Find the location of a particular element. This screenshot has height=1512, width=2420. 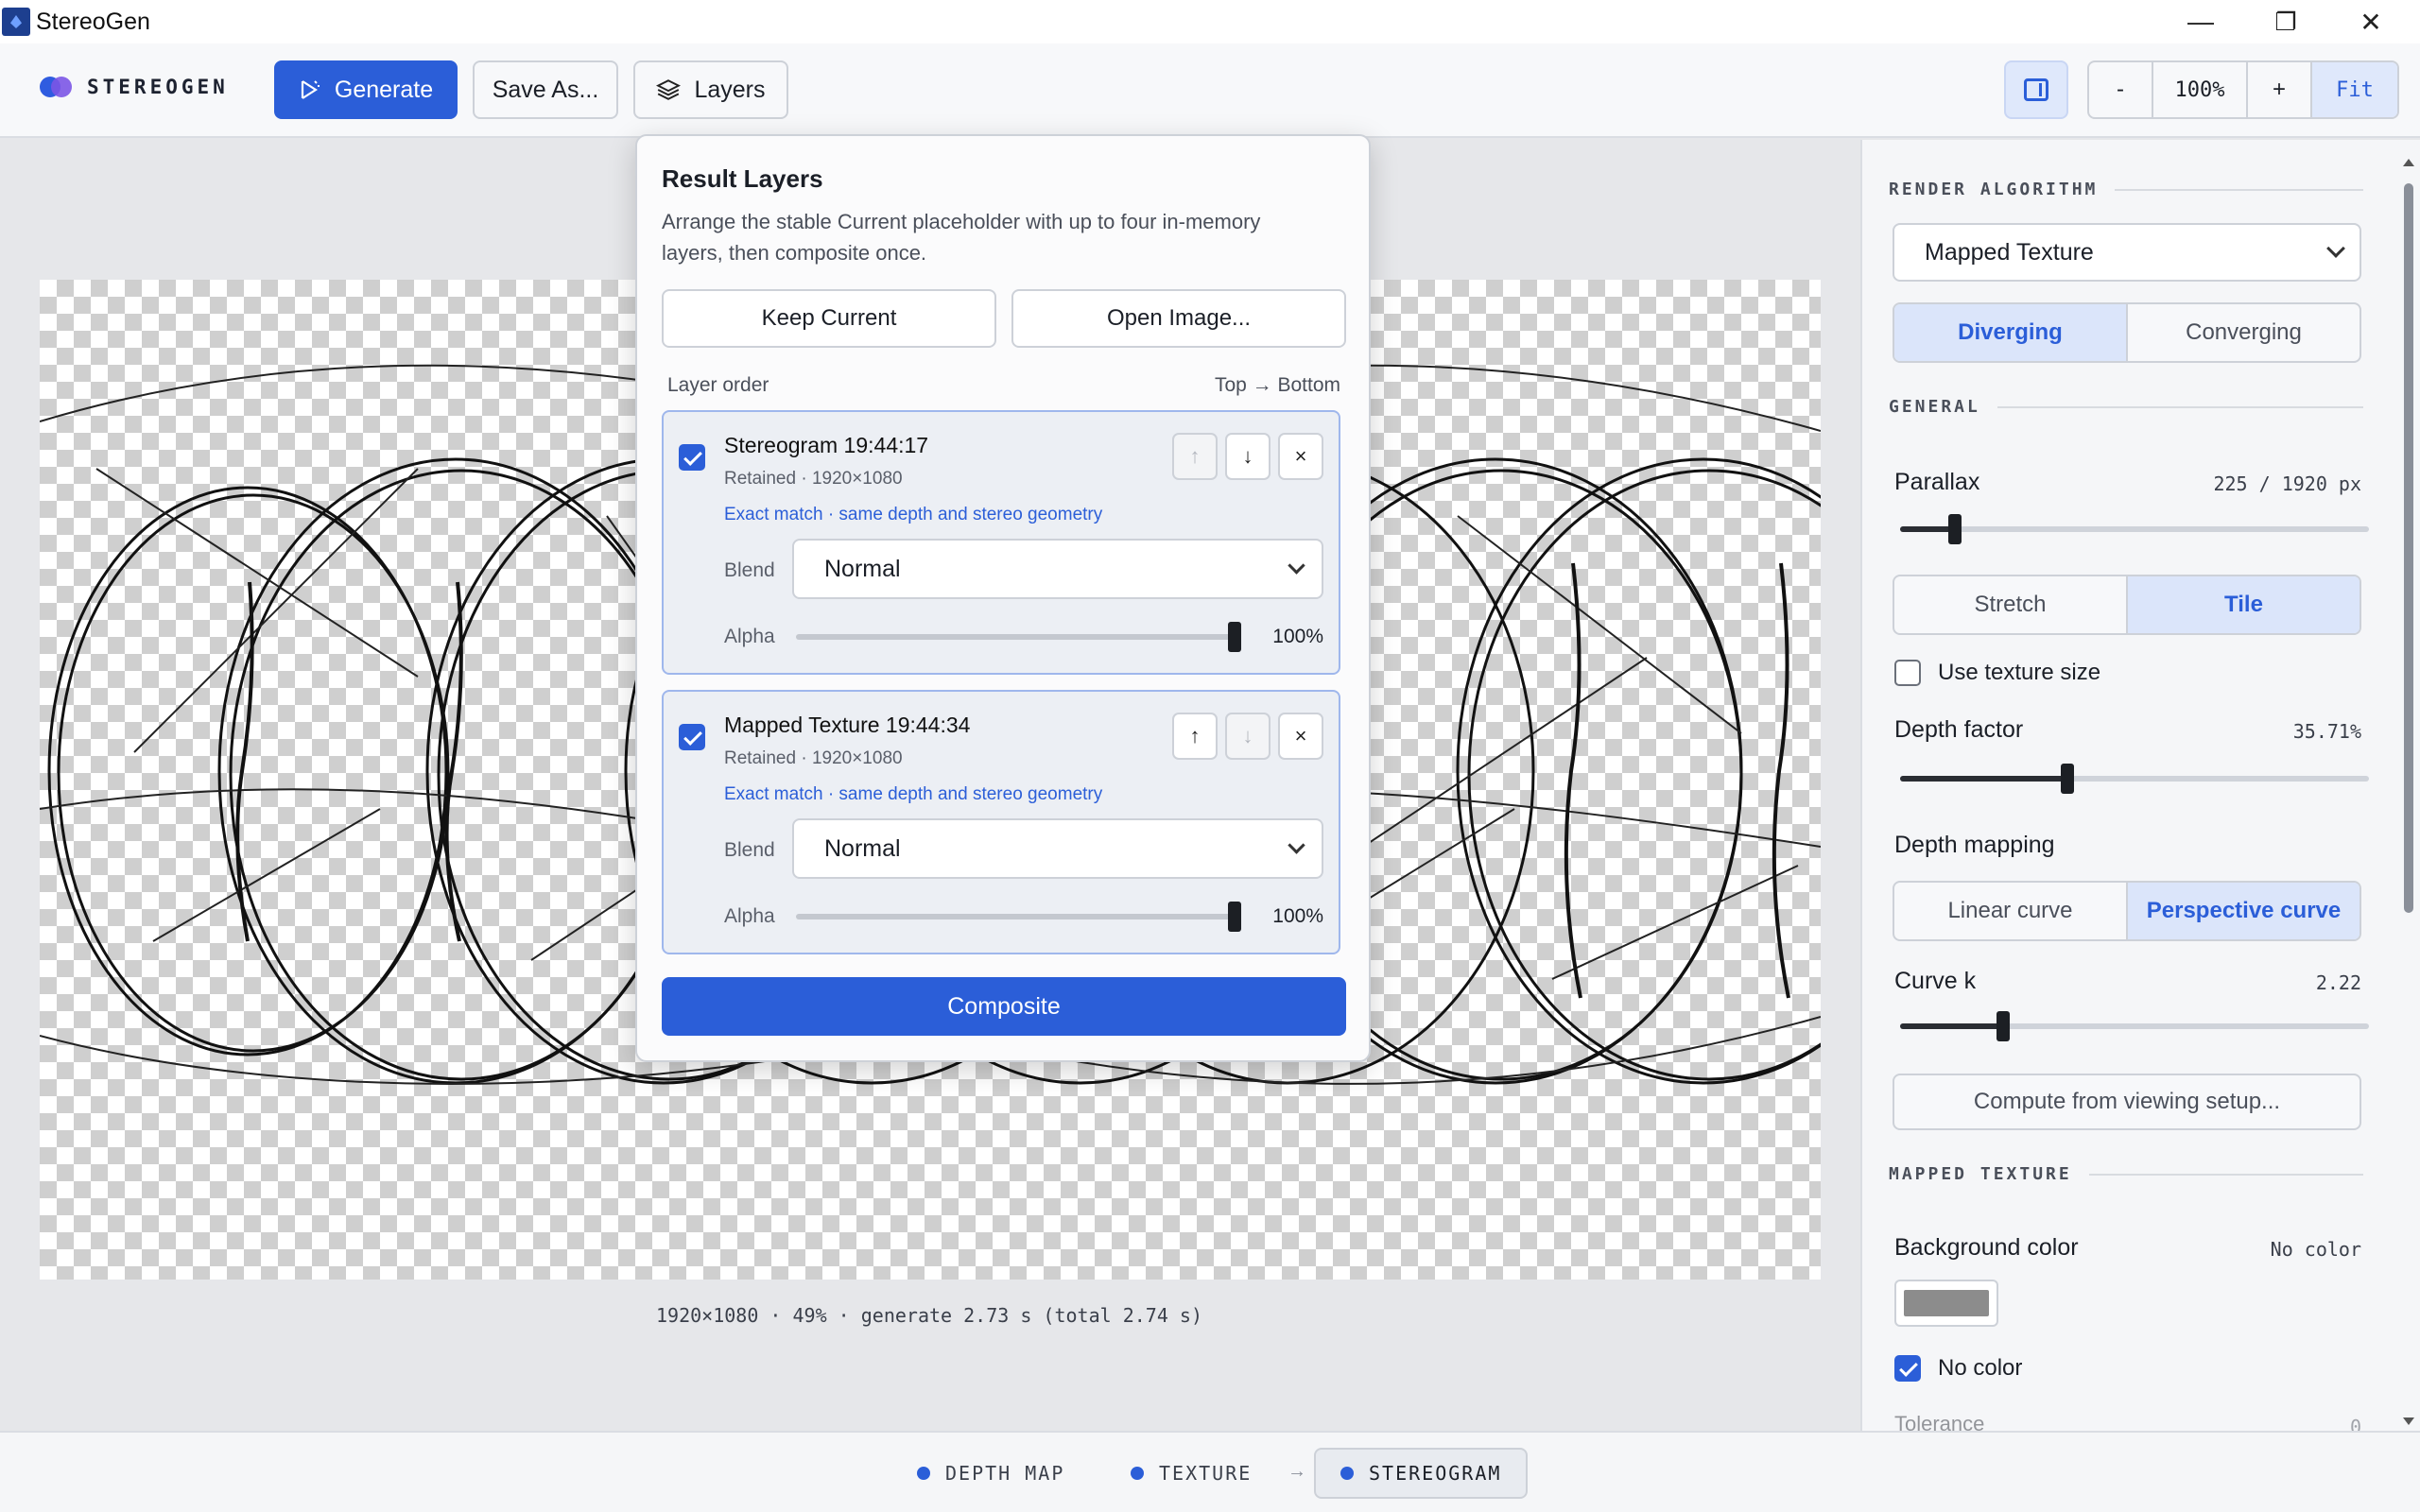

zoom-out-button: - is located at coordinates (2121, 89).